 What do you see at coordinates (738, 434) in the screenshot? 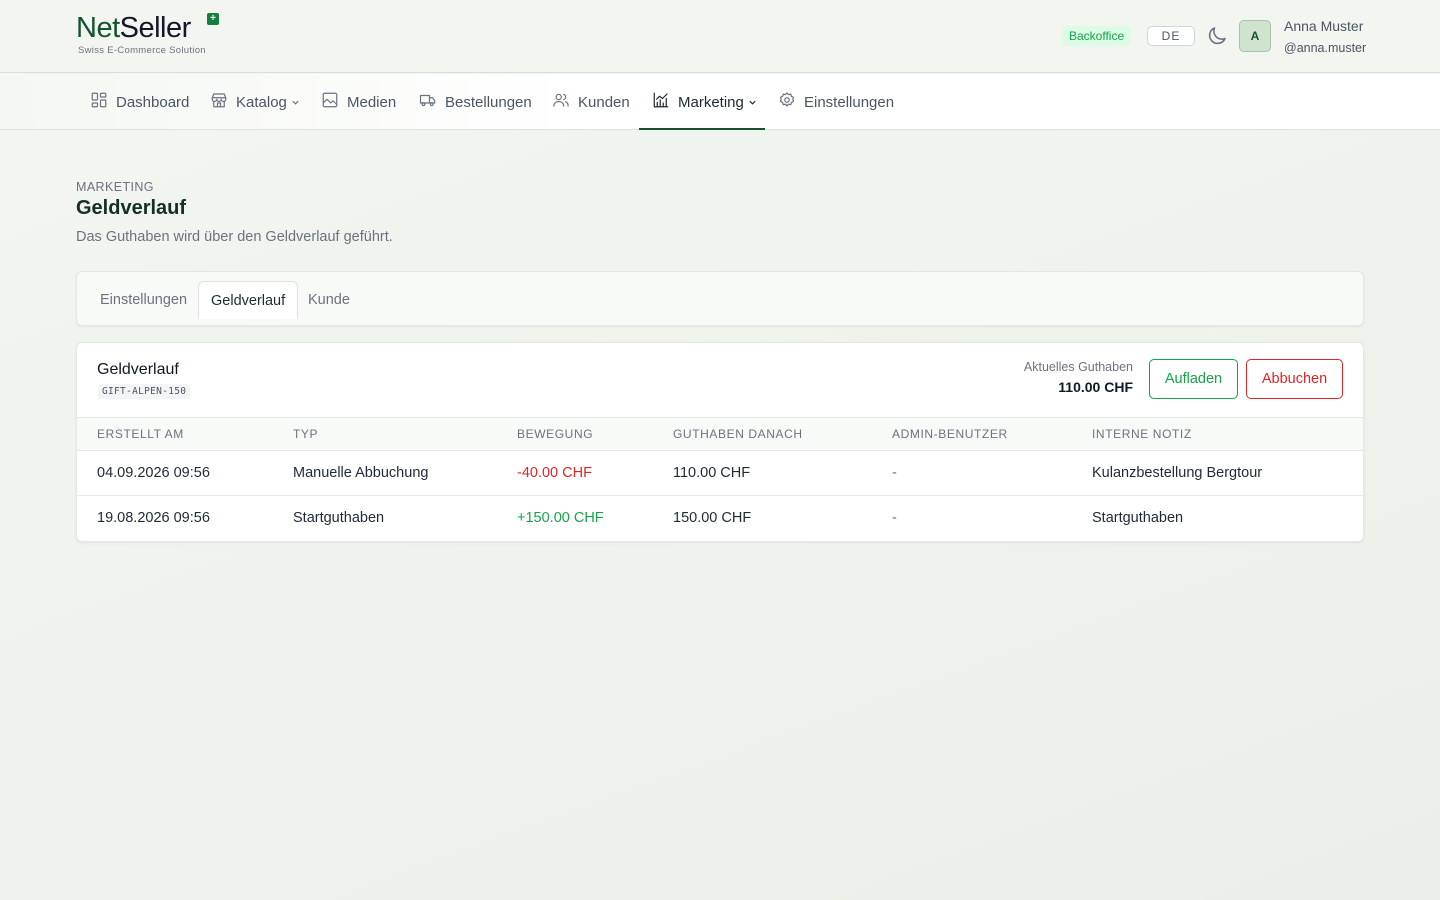
I see `column-header-balance-after: GUTHABEN DANACH` at bounding box center [738, 434].